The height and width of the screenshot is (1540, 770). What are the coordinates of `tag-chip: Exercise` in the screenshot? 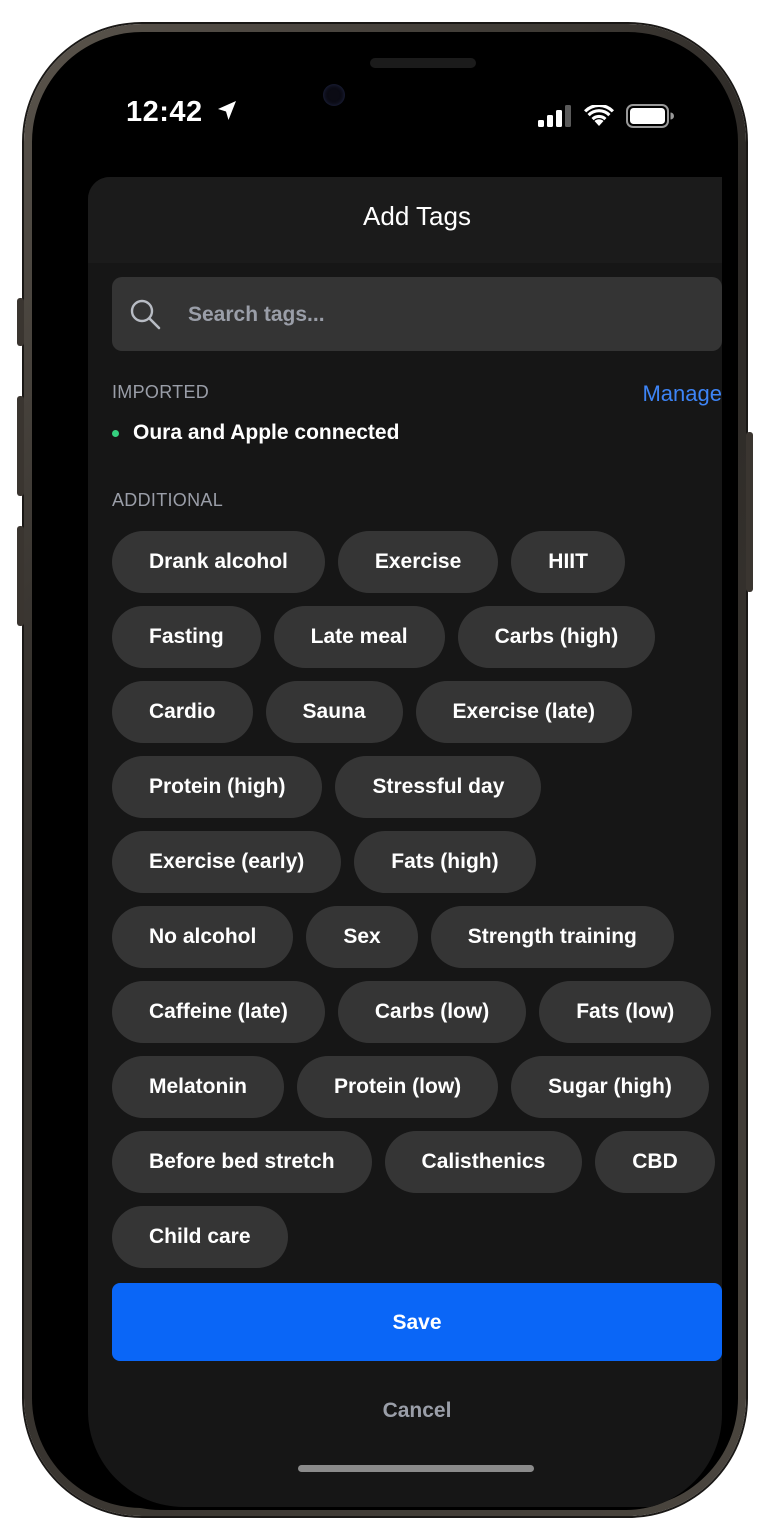 It's located at (418, 562).